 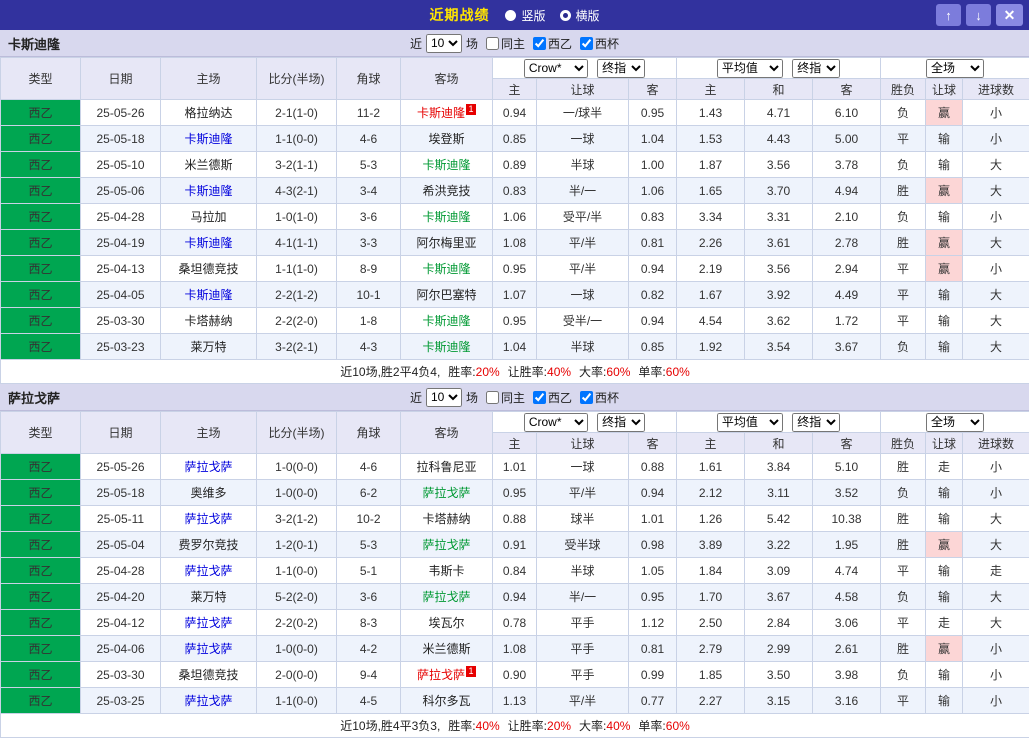 What do you see at coordinates (297, 623) in the screenshot?
I see `score-cell: 2-2(0-2)` at bounding box center [297, 623].